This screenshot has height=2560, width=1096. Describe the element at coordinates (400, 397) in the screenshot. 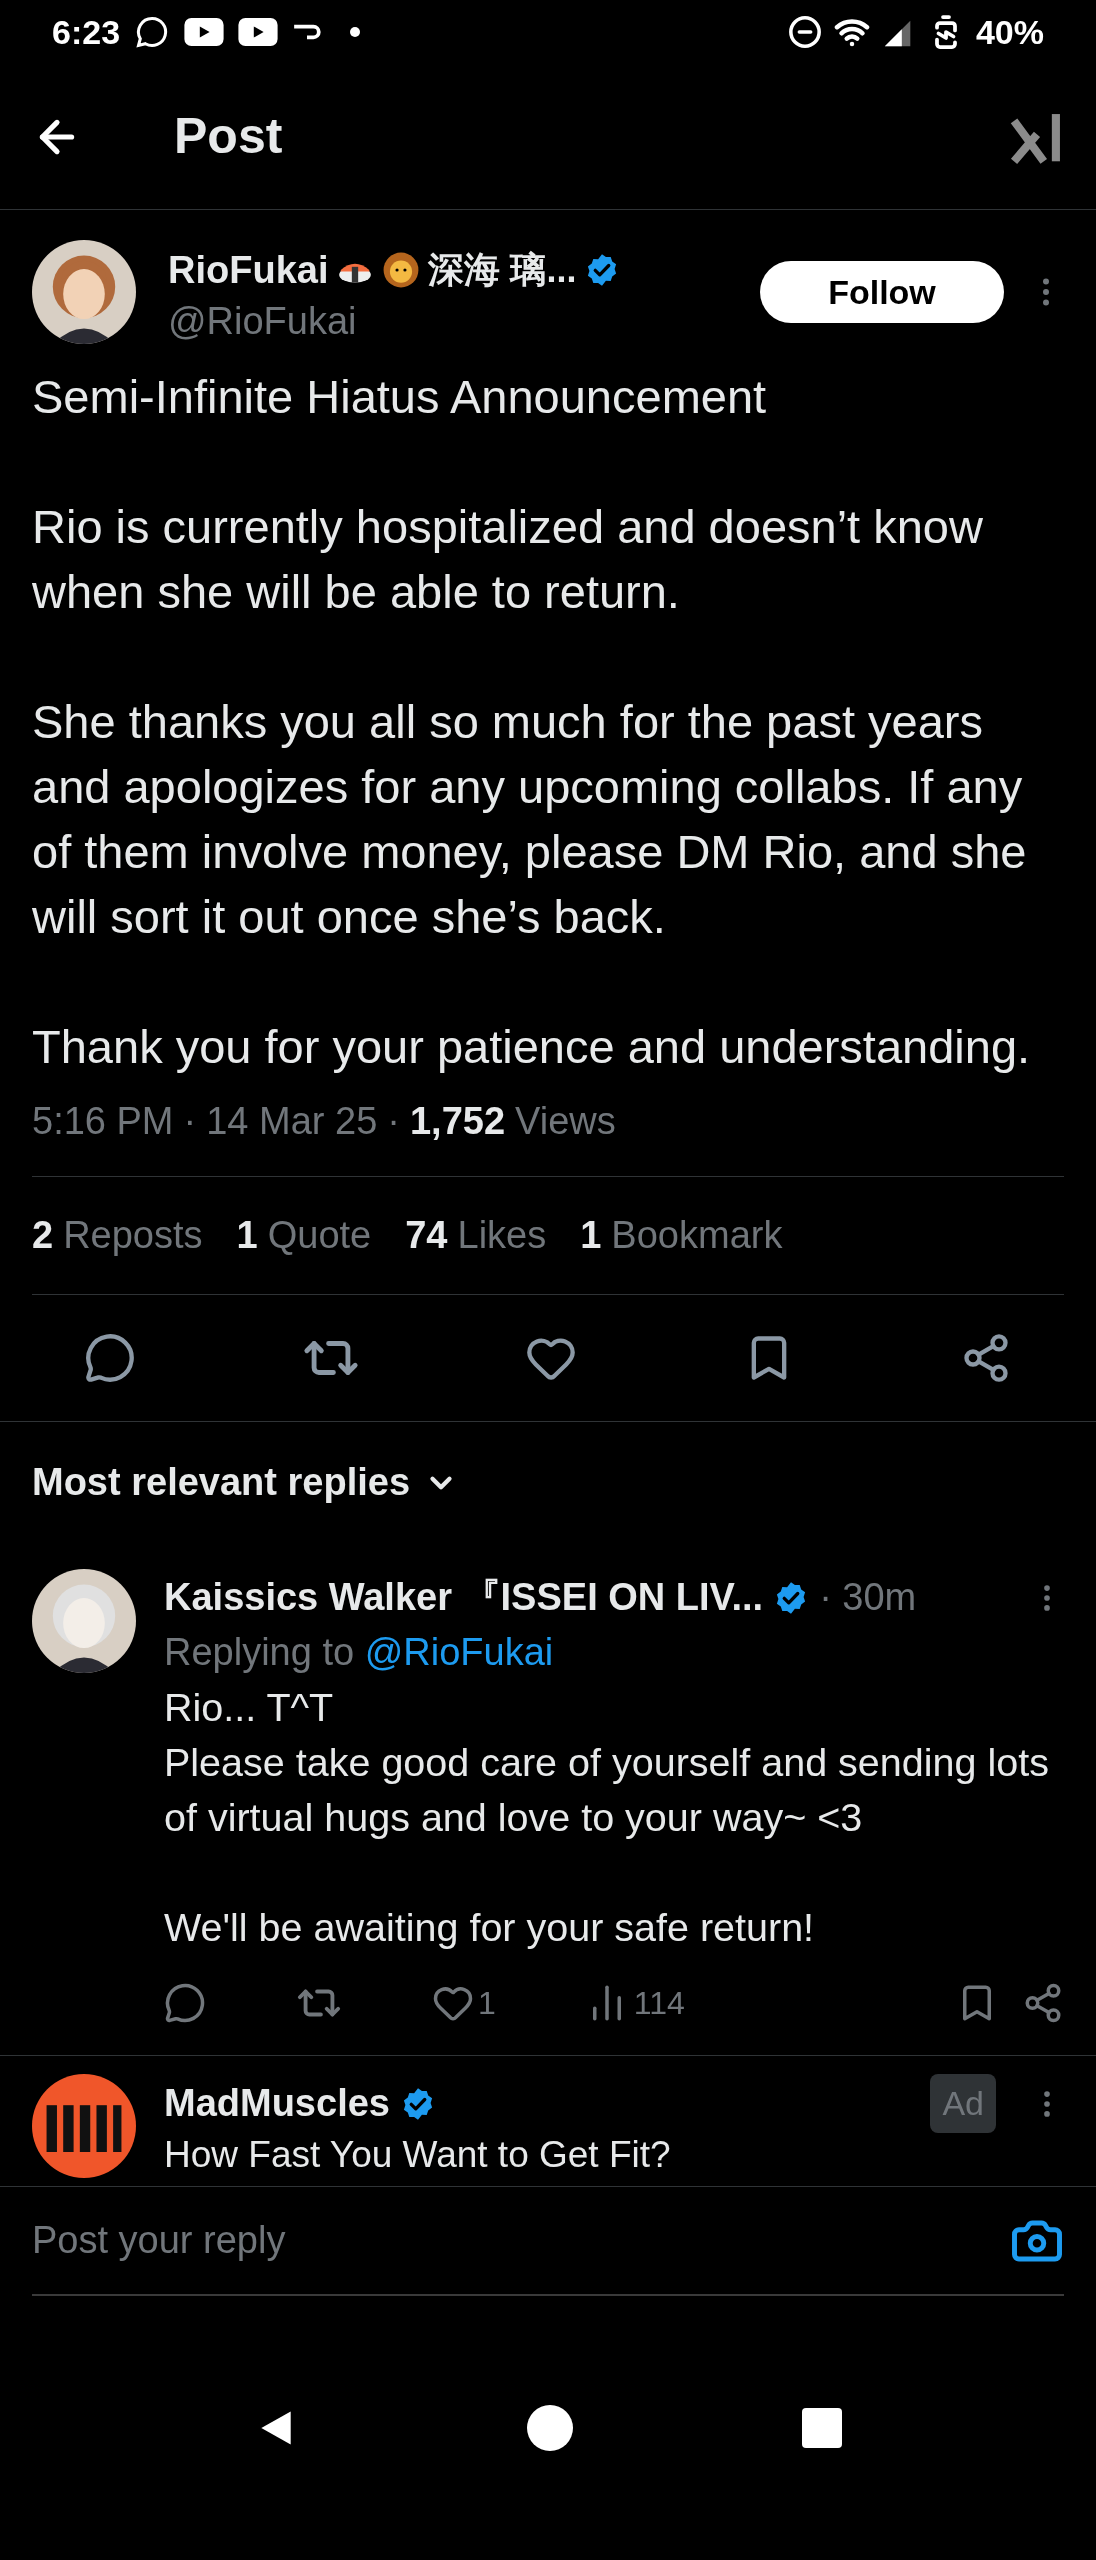

I see `post-text: Semi-Infinite Hiatus Announcement` at that location.